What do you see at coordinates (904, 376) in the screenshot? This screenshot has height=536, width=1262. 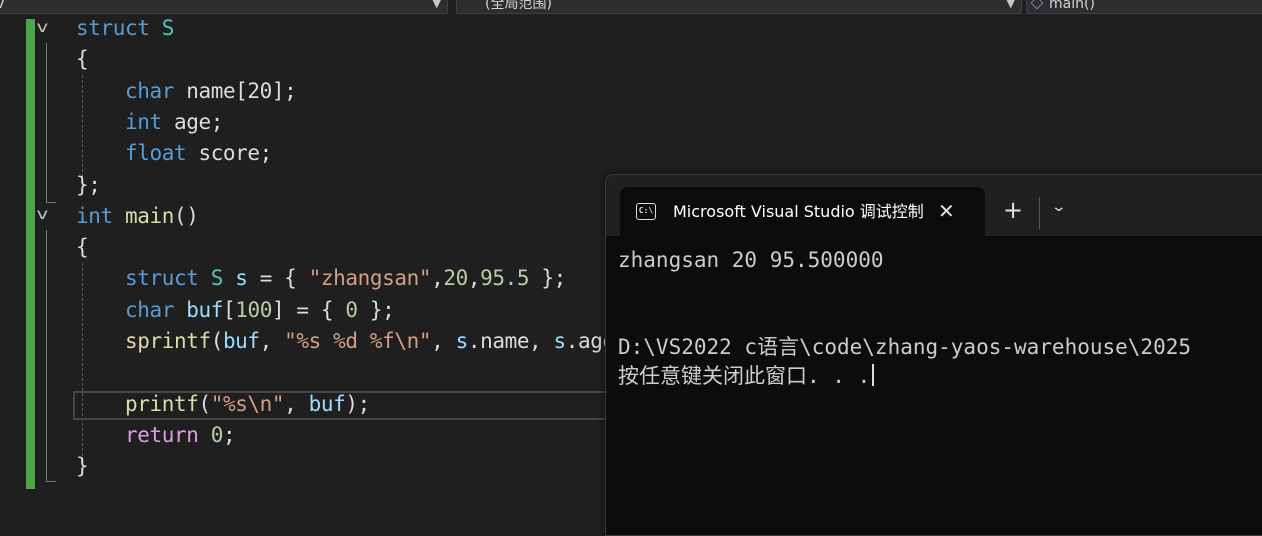 I see `console-output-line: 按任意键关闭此窗口. . .` at bounding box center [904, 376].